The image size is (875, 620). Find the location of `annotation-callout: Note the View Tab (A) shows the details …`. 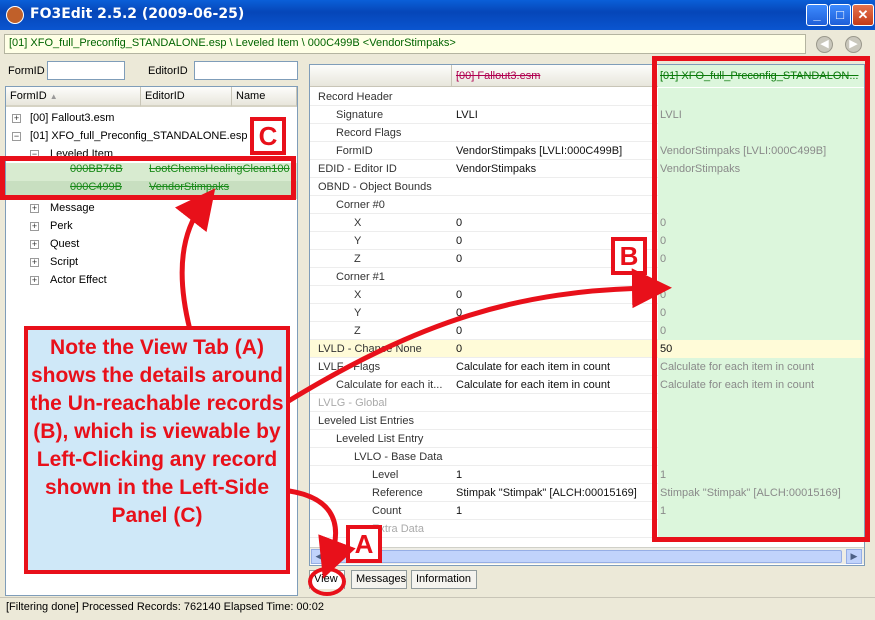

annotation-callout: Note the View Tab (A) shows the details … is located at coordinates (157, 450).